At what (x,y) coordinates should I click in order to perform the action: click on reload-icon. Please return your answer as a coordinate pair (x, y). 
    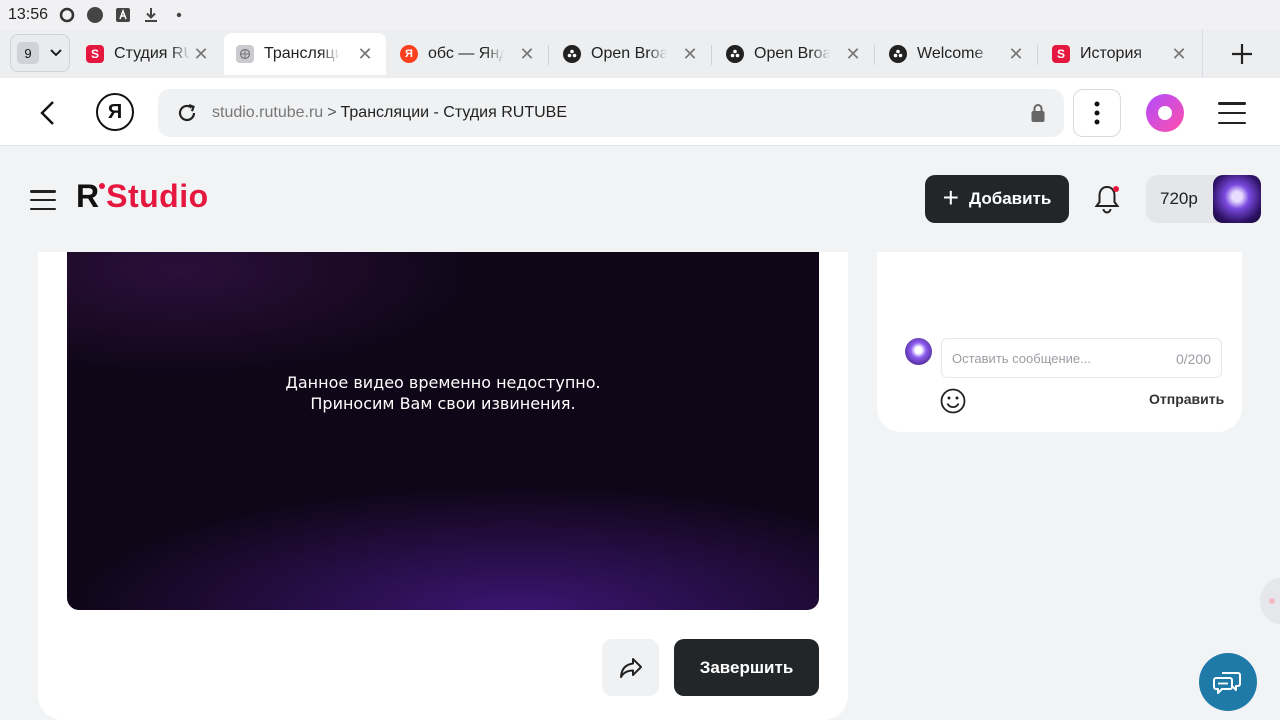
    Looking at the image, I should click on (187, 113).